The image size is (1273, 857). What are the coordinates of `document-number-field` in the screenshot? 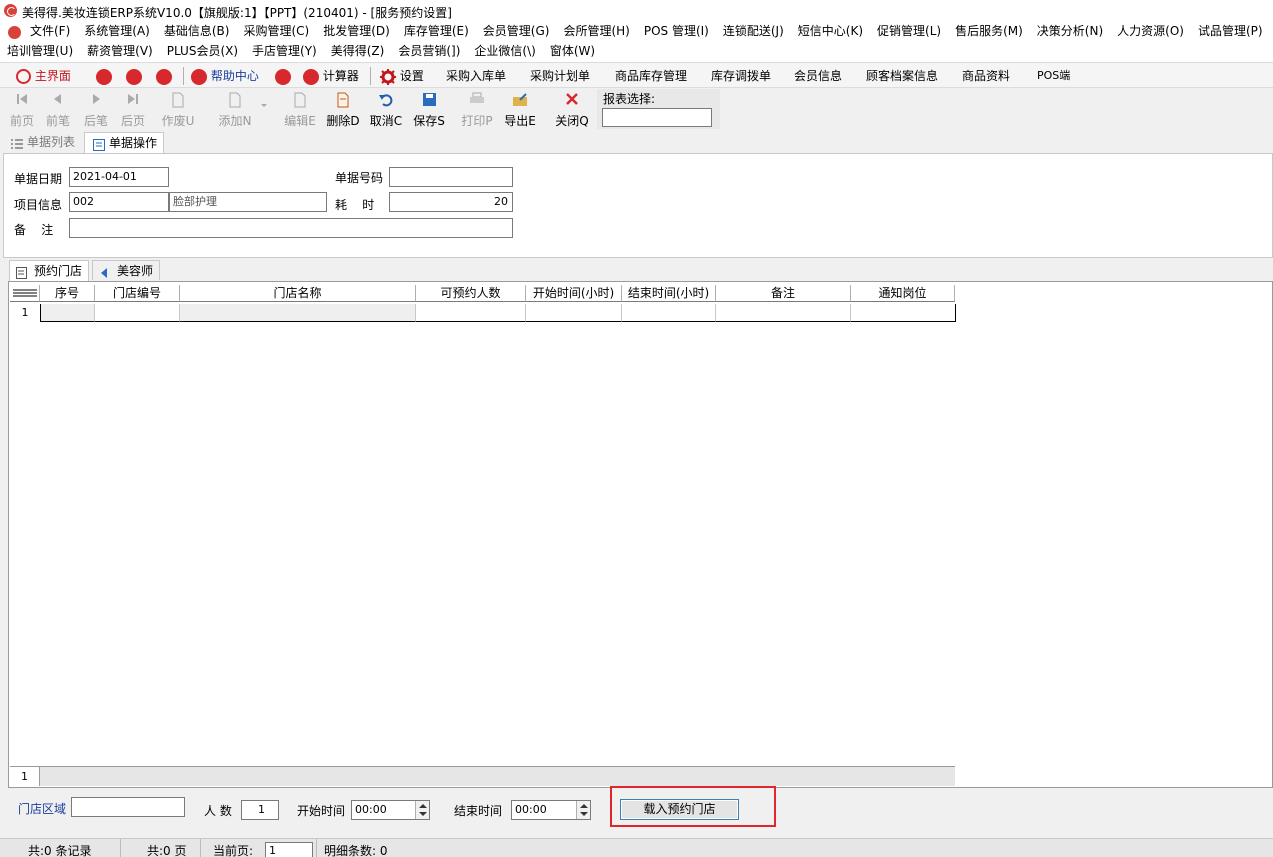 It's located at (451, 177).